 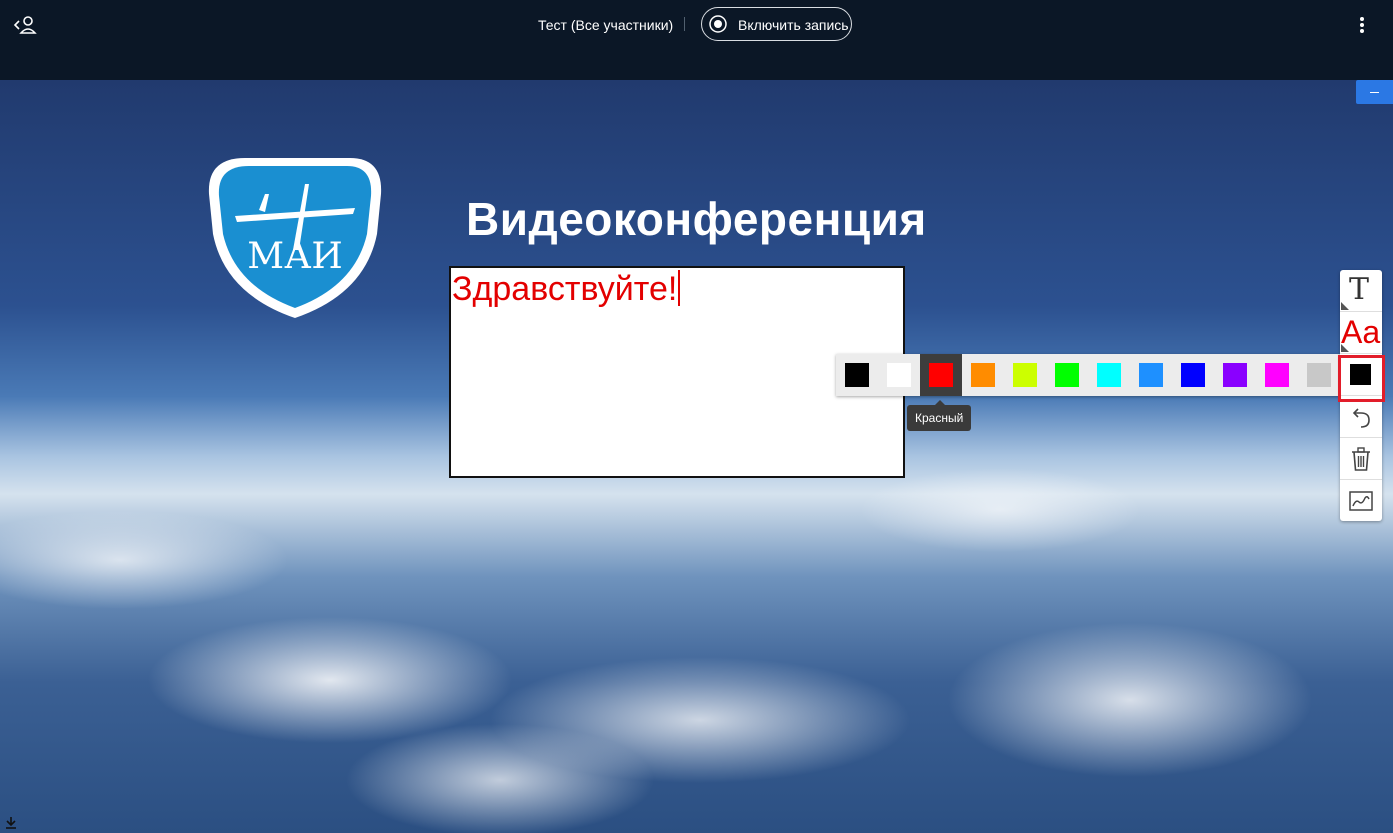 I want to click on text-tool-icon: T, so click(x=1359, y=289).